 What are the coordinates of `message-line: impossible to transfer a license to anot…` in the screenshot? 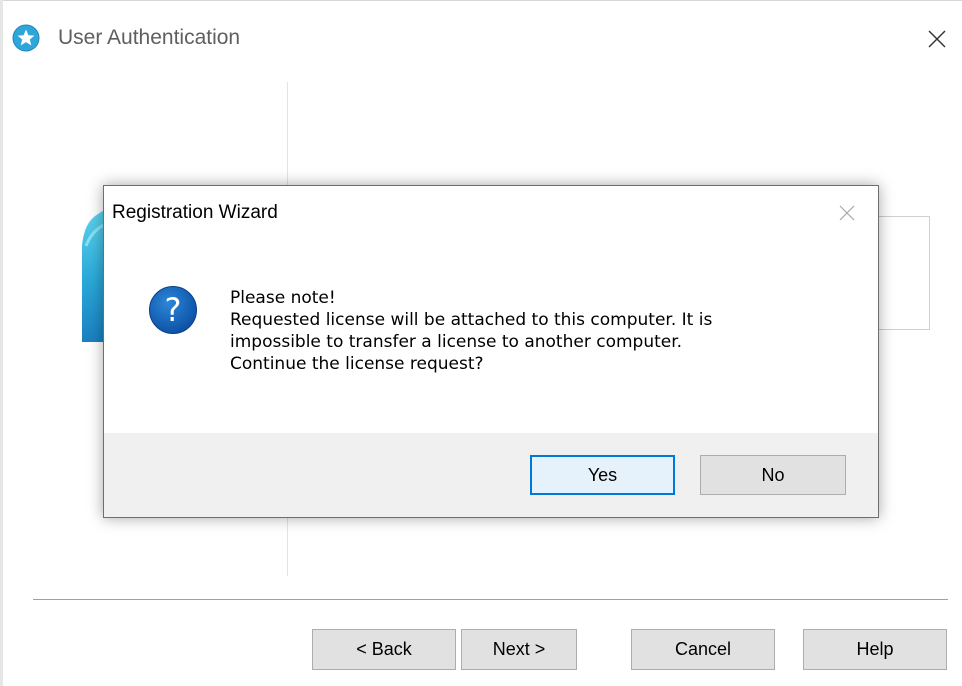 It's located at (456, 342).